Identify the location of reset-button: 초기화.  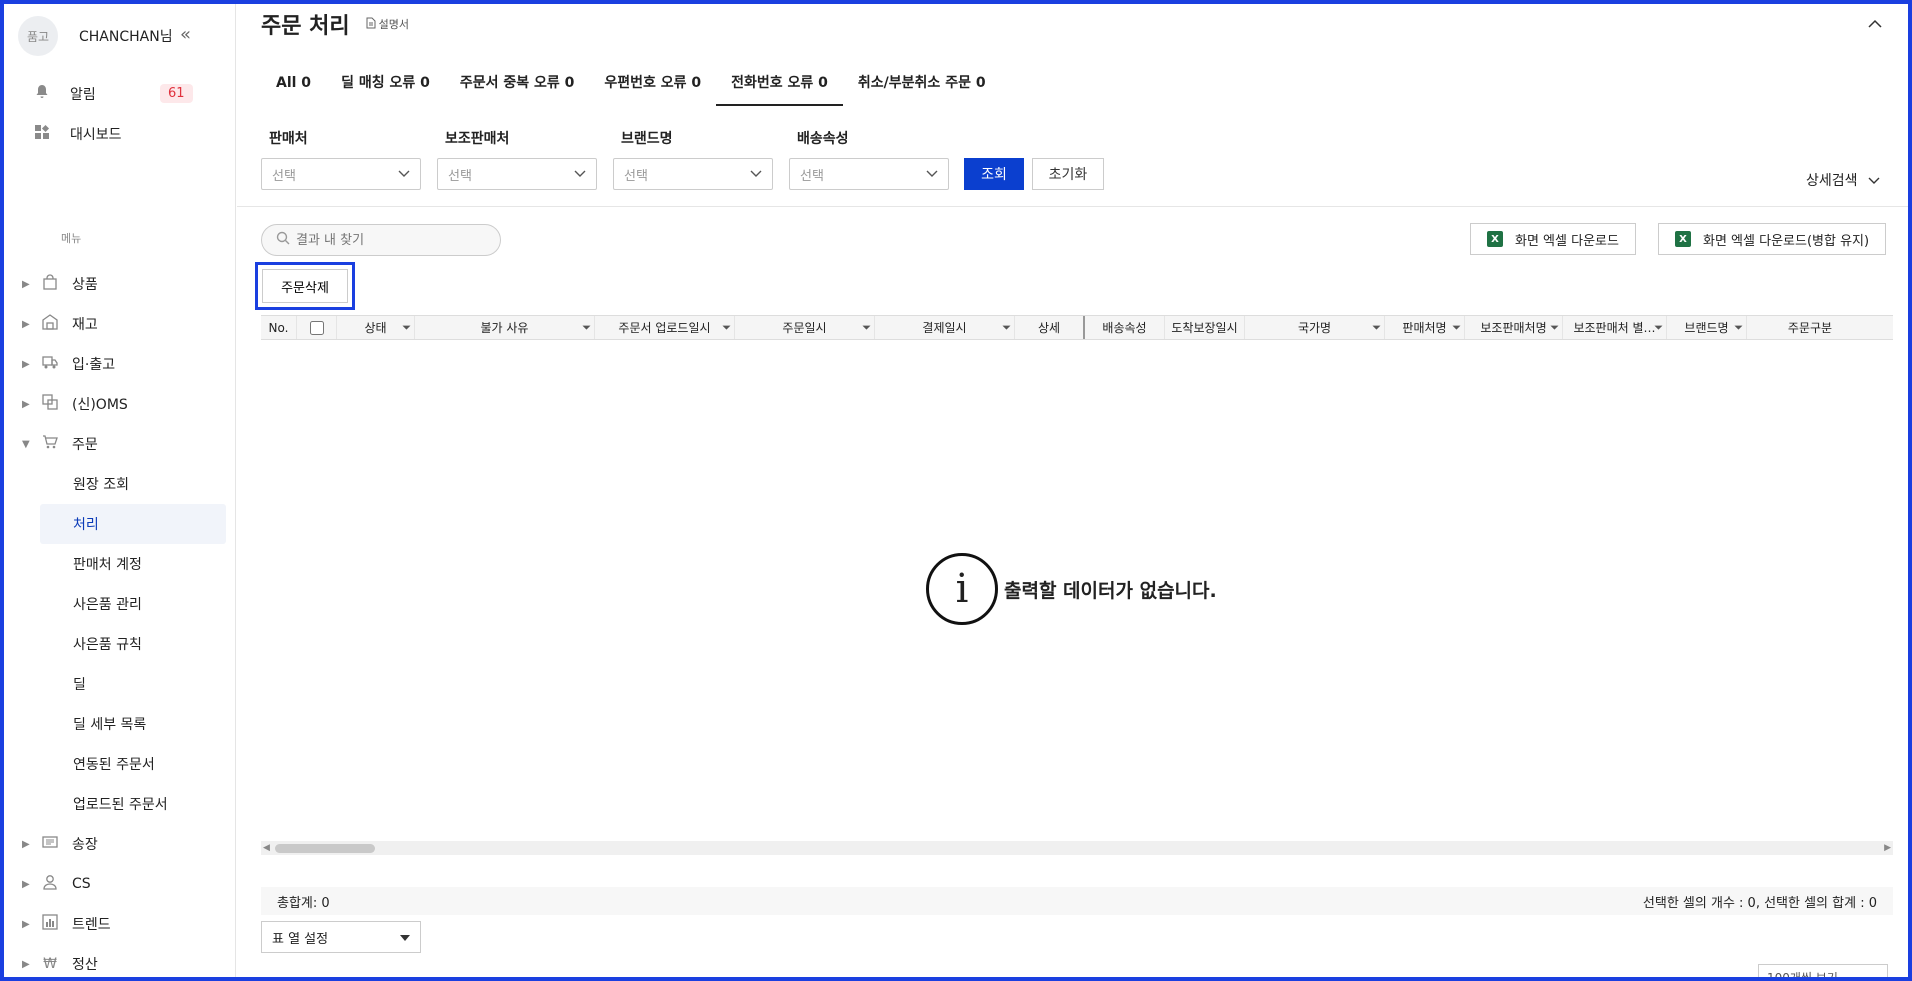
(1068, 174).